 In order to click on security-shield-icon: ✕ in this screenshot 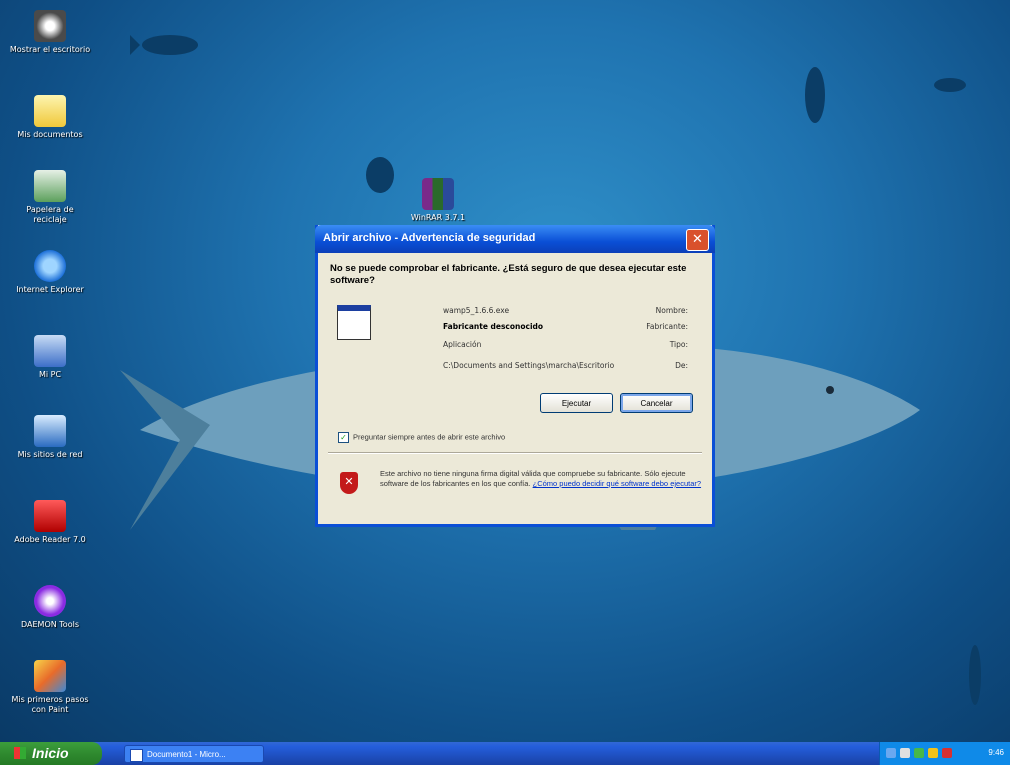, I will do `click(349, 483)`.